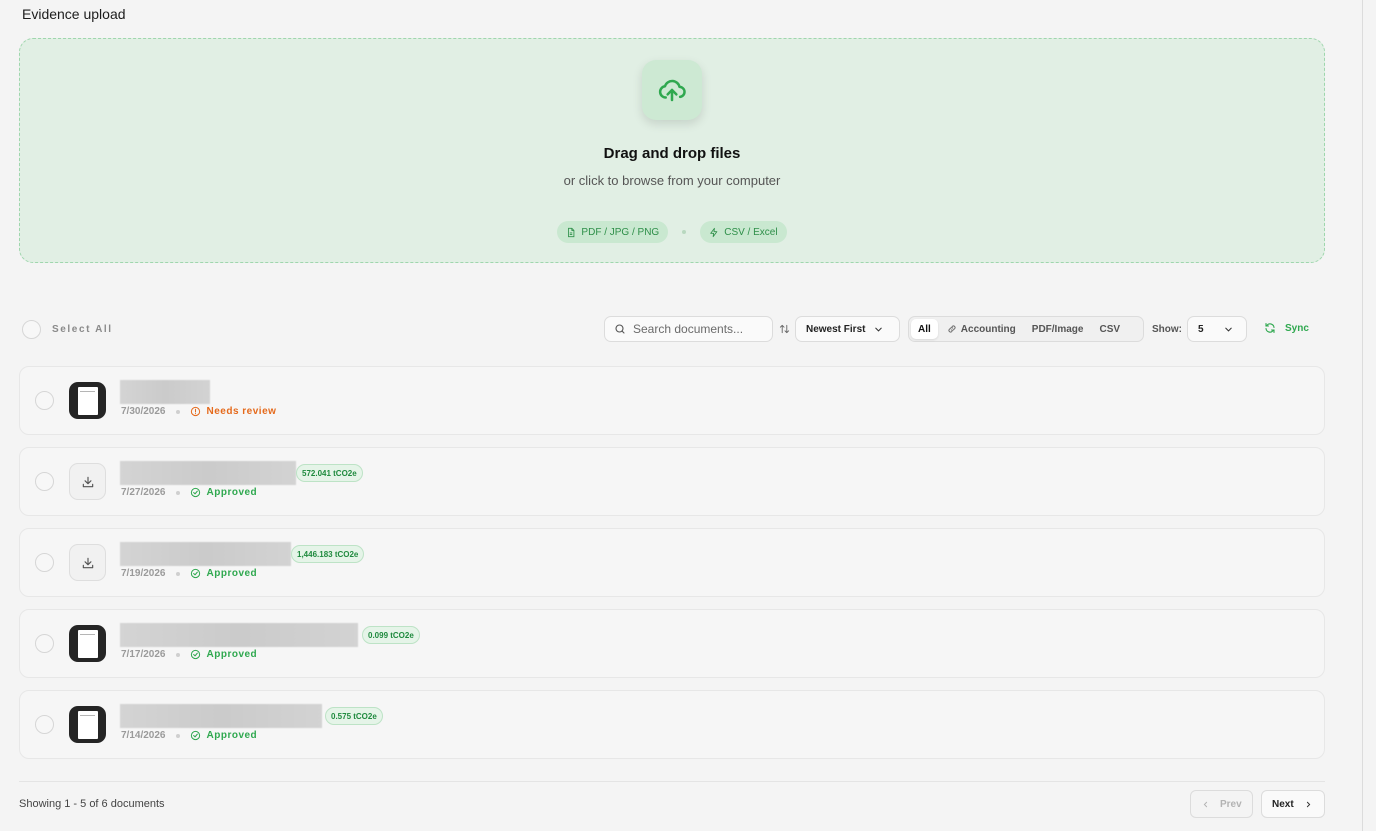 Image resolution: width=1376 pixels, height=831 pixels. What do you see at coordinates (924, 329) in the screenshot?
I see `filter-all: All` at bounding box center [924, 329].